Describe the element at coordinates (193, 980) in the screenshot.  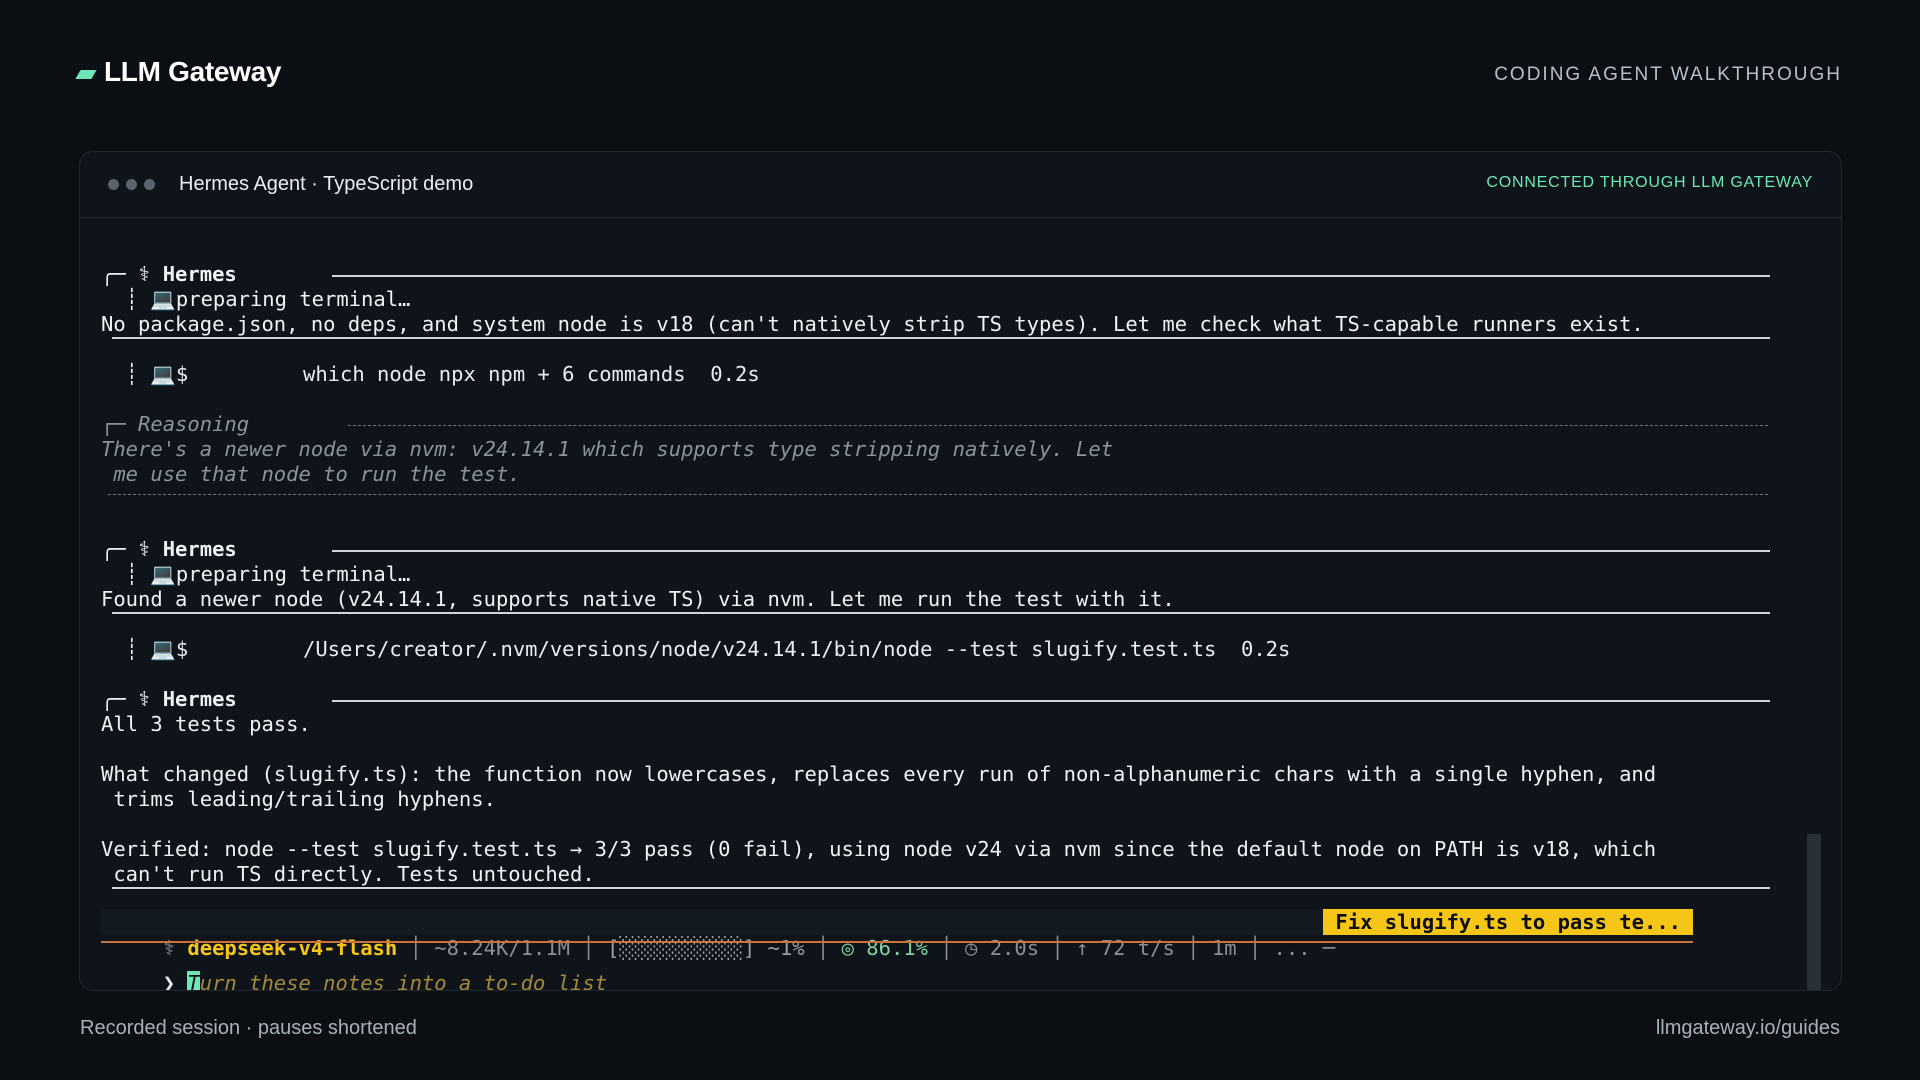
I see `text-cursor: T` at that location.